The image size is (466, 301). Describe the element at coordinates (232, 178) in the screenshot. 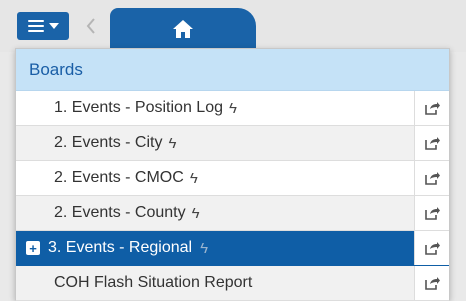

I see `board-item-cmoc: 2. Events - CMOC ϟ` at that location.